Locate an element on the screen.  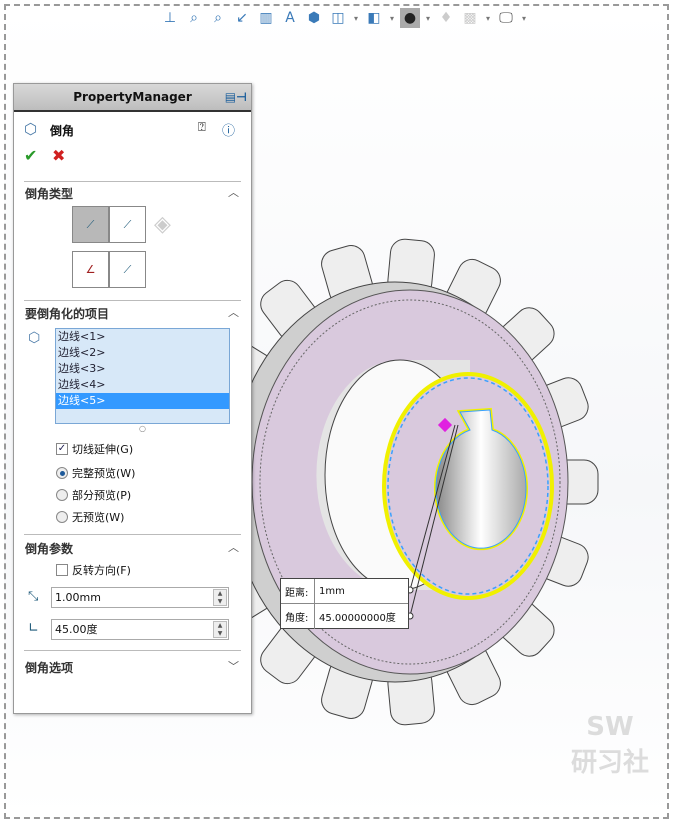
chamfer-feature-icon: ⬡ is located at coordinates (31, 129).